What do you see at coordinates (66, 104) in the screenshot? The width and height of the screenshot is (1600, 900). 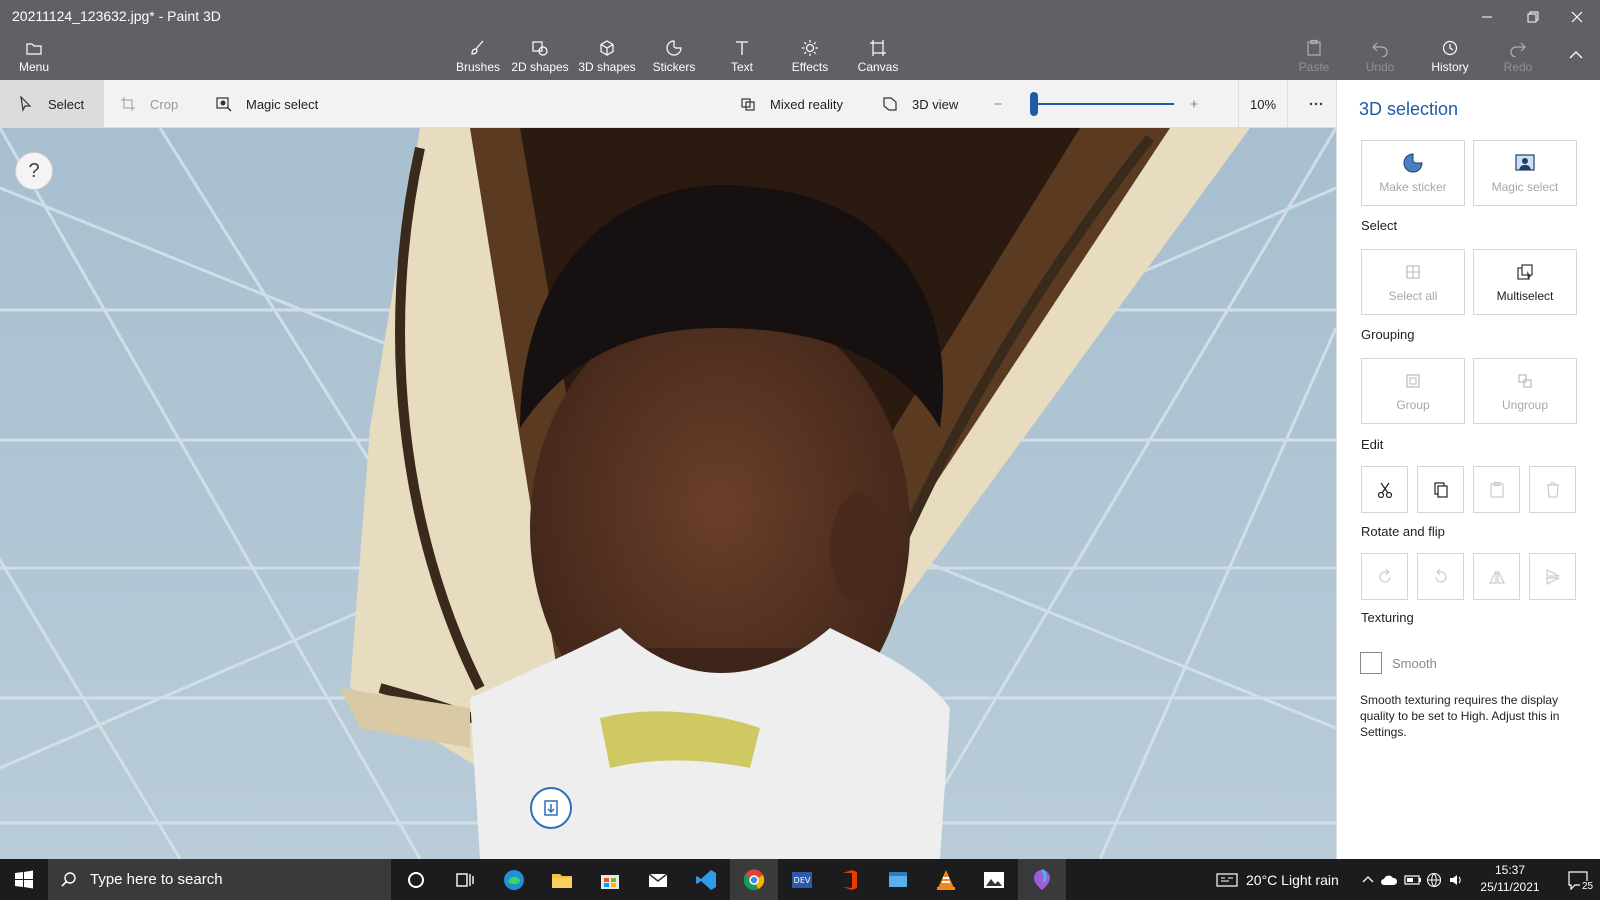 I see `select-label: Select` at bounding box center [66, 104].